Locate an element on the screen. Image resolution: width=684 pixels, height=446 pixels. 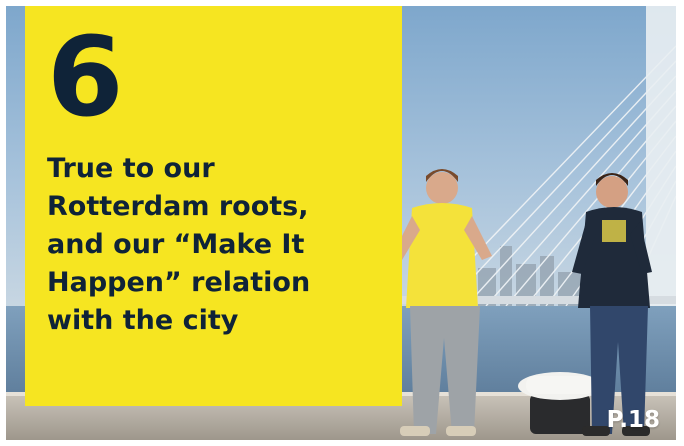
feature-number: 6 is located at coordinates (85, 77).